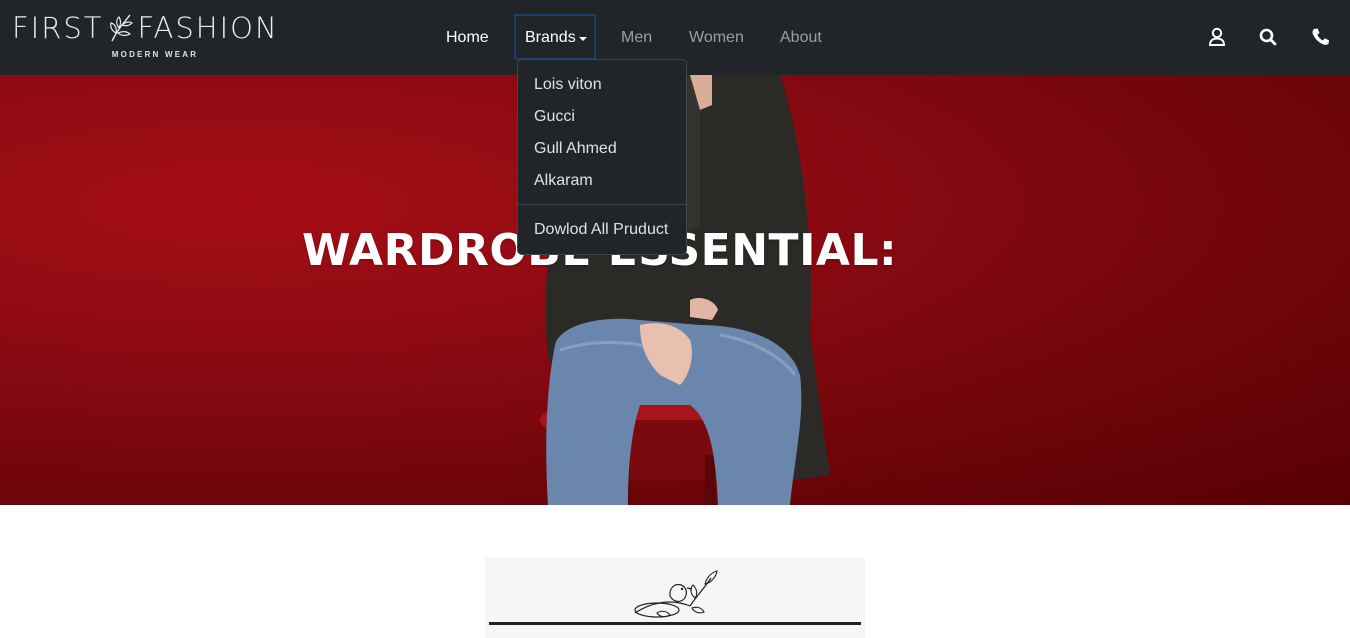 The height and width of the screenshot is (638, 1350). I want to click on brand-logo: FIRST FASHION MODERN WEAR, so click(157, 37).